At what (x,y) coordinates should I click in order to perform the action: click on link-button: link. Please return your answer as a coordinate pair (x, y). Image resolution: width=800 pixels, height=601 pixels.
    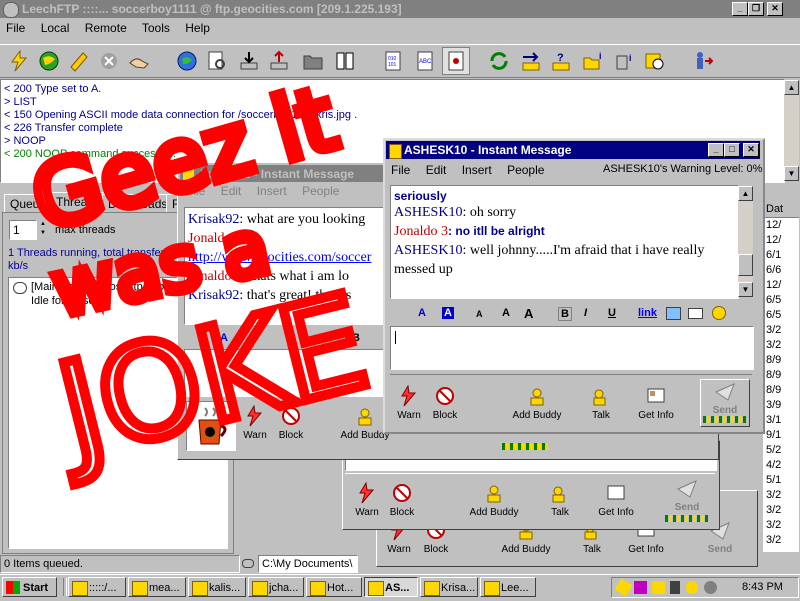
    Looking at the image, I should click on (647, 313).